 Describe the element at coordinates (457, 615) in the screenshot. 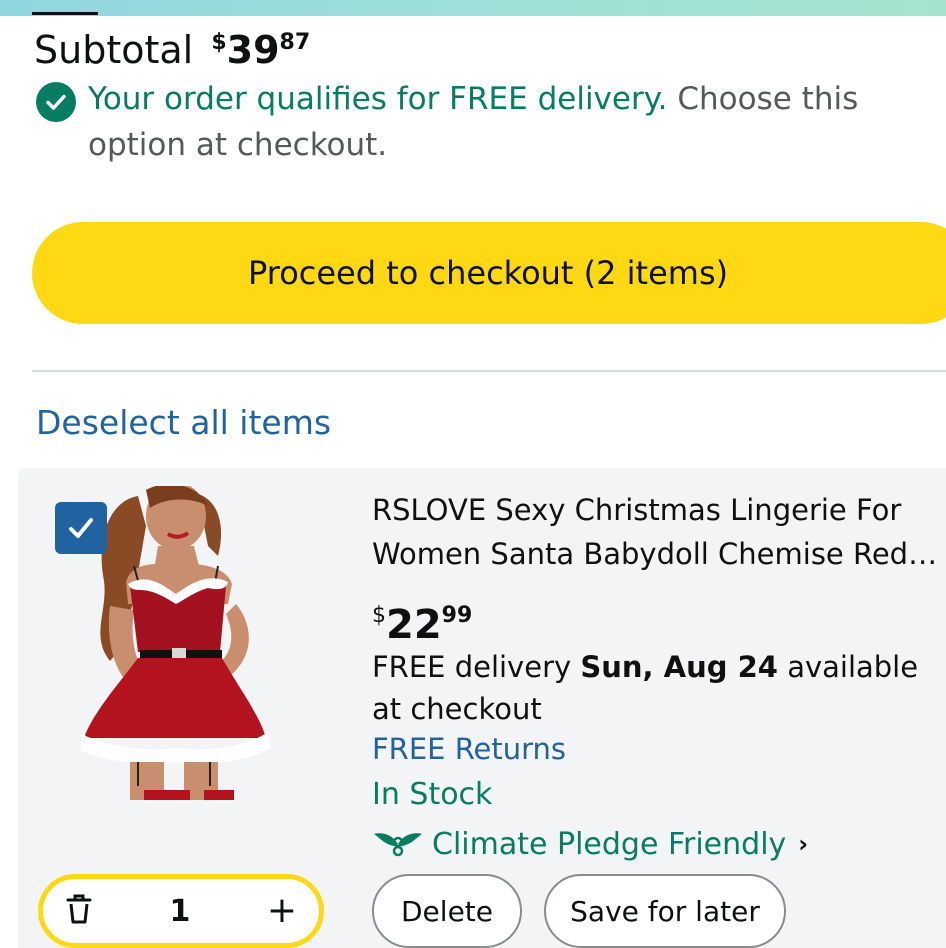

I see `product-price-fraction: 99` at that location.